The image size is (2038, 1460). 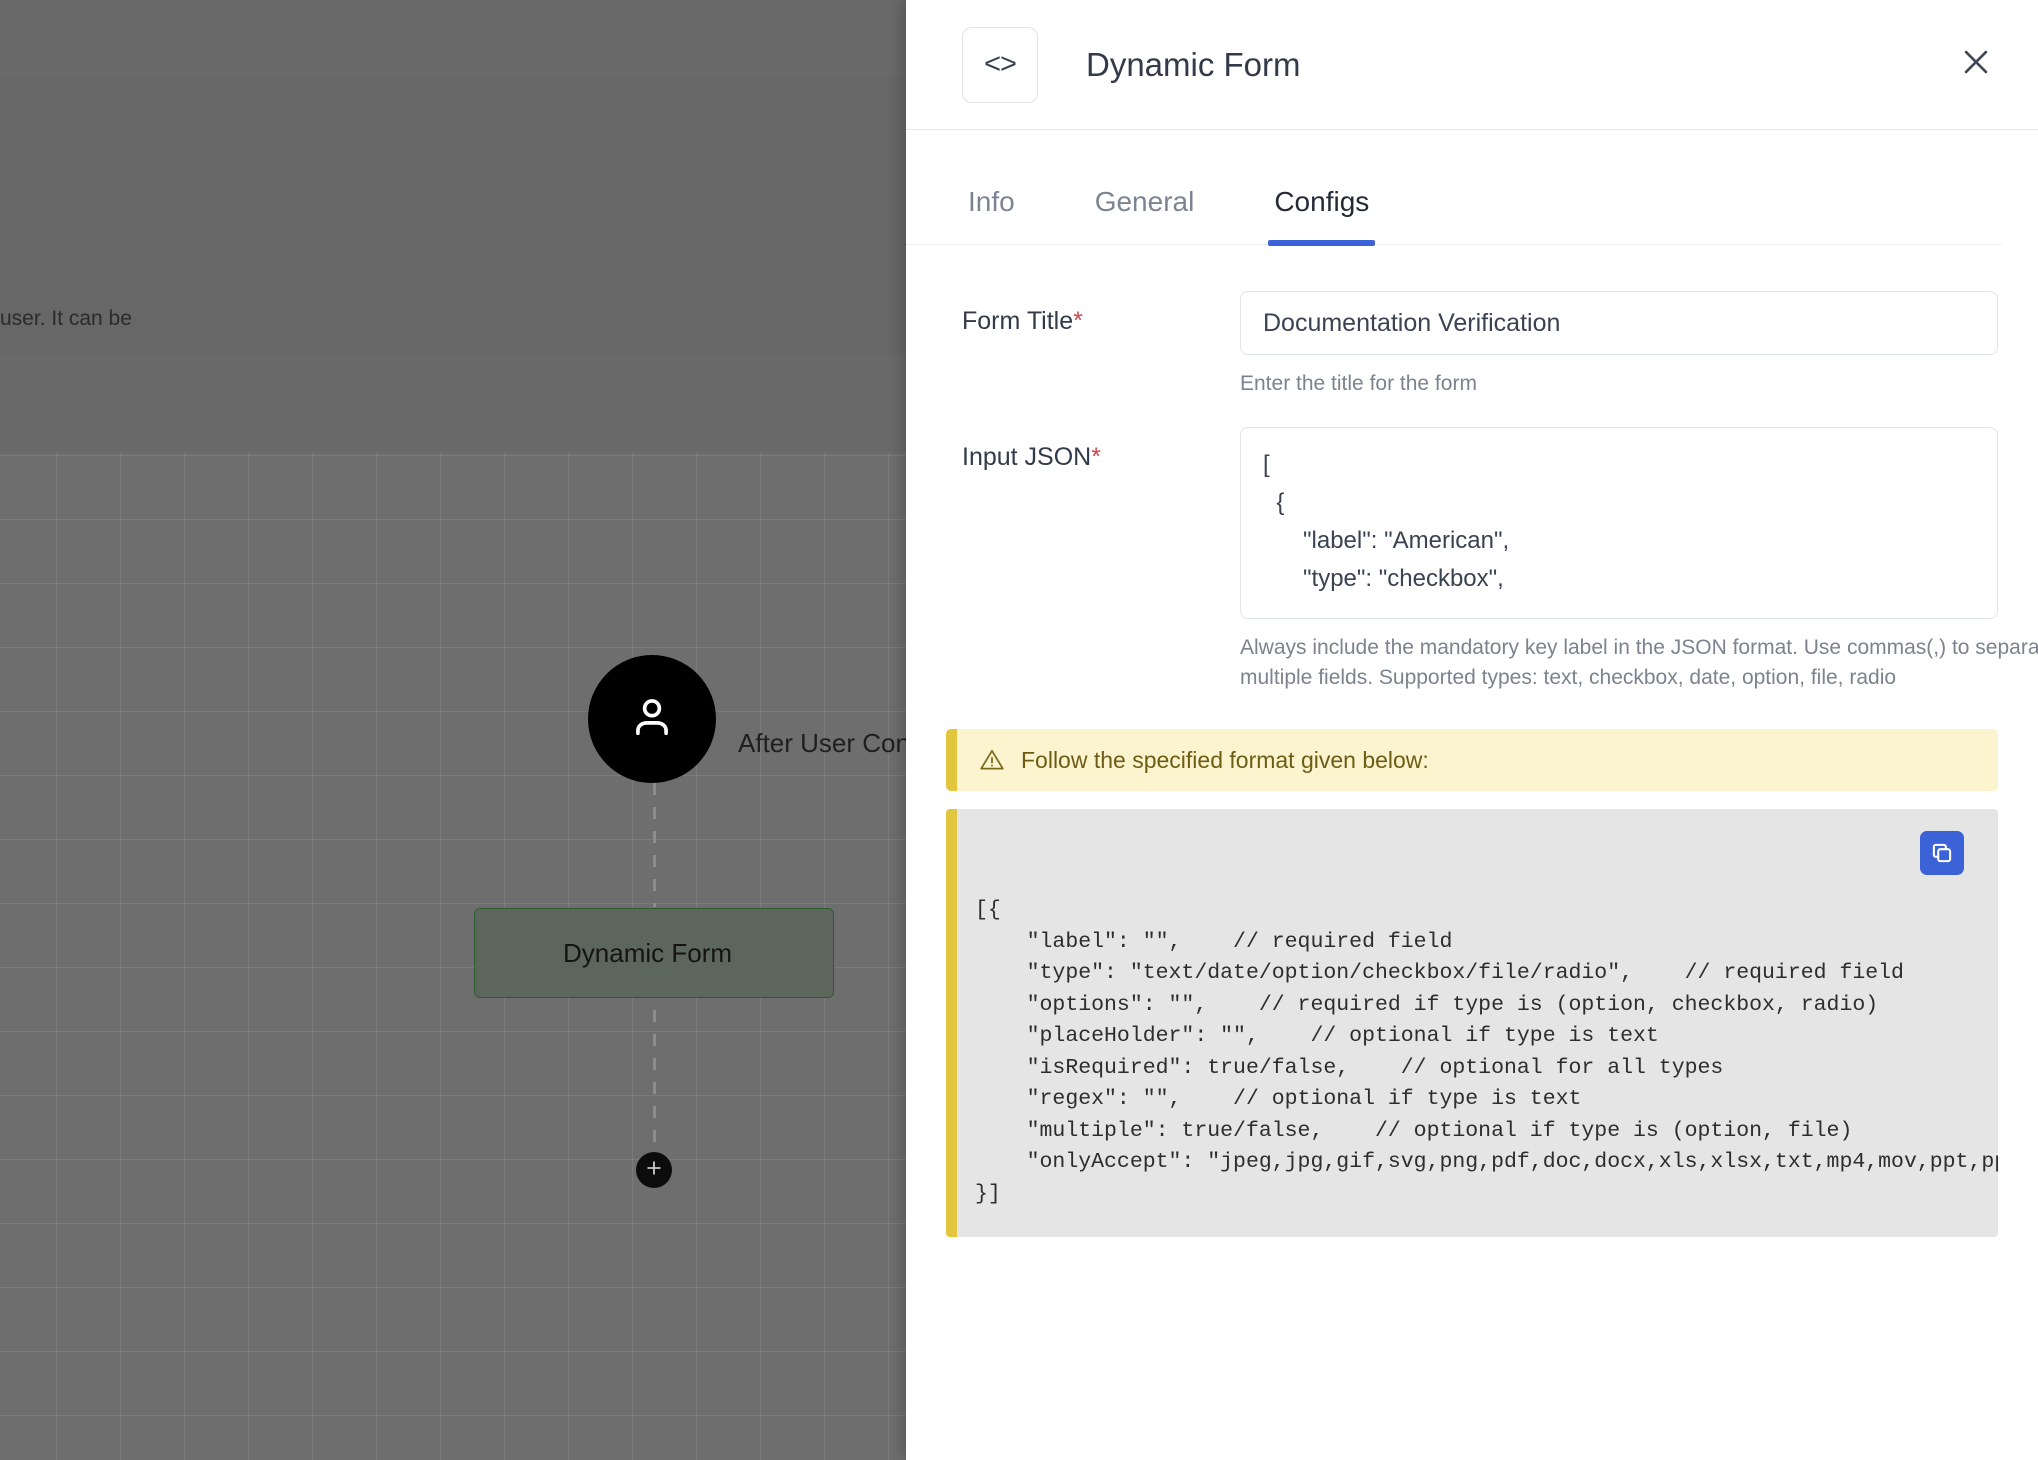 I want to click on form-title-label-text: Form Title, so click(x=1018, y=321).